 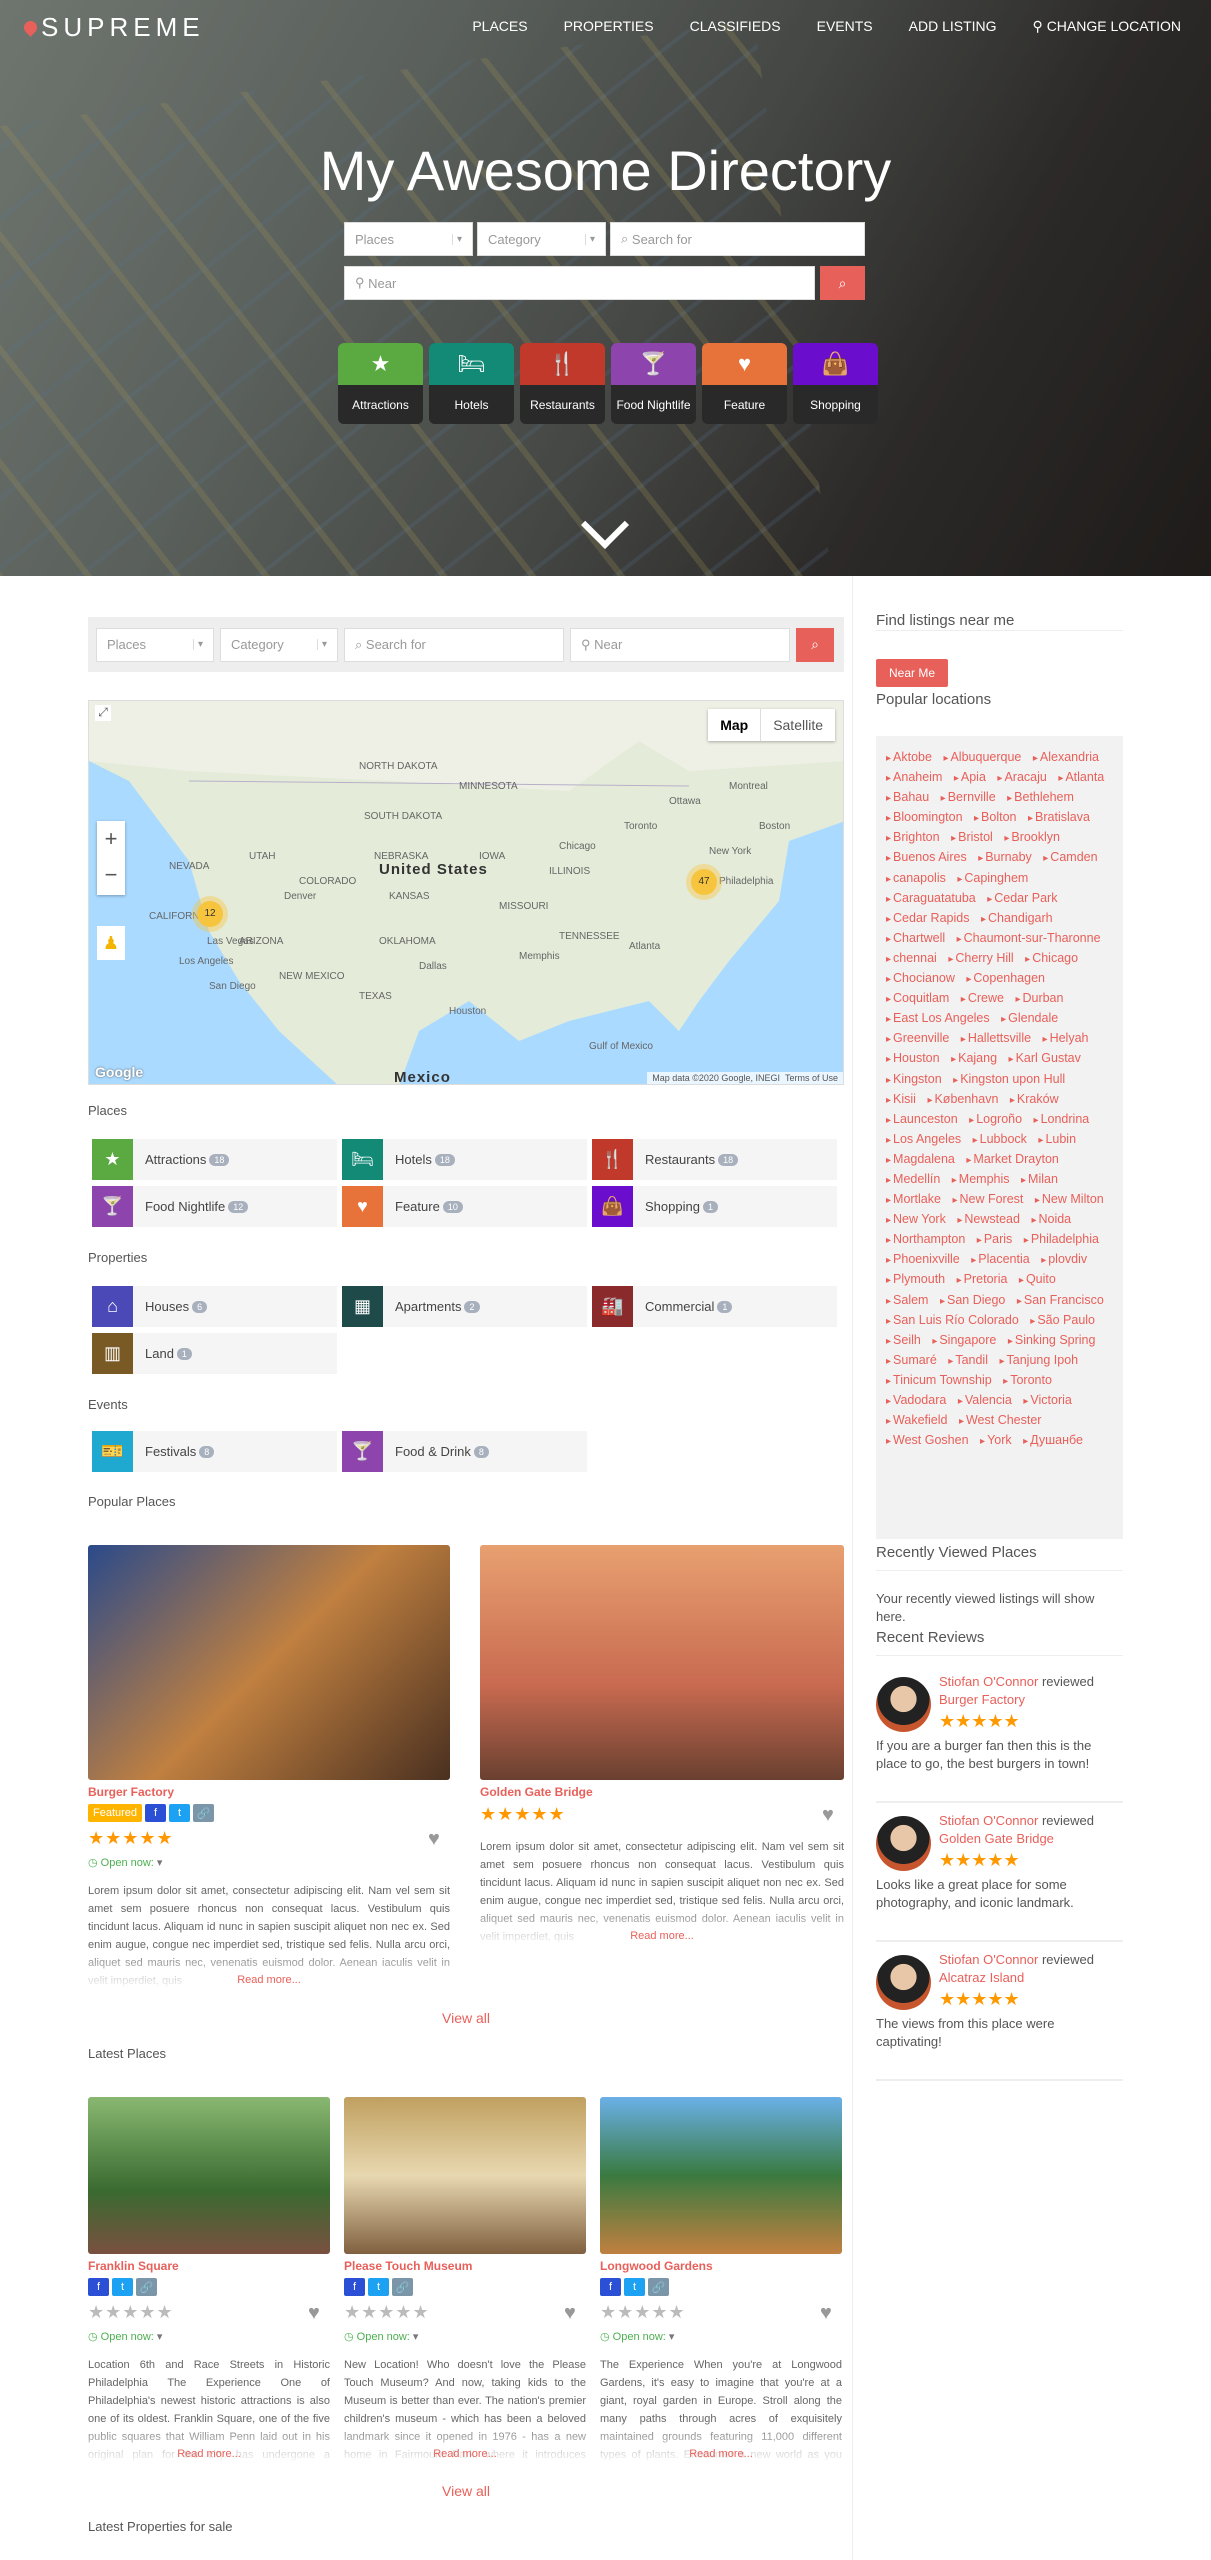 I want to click on location-link: Newstead, so click(x=988, y=1219).